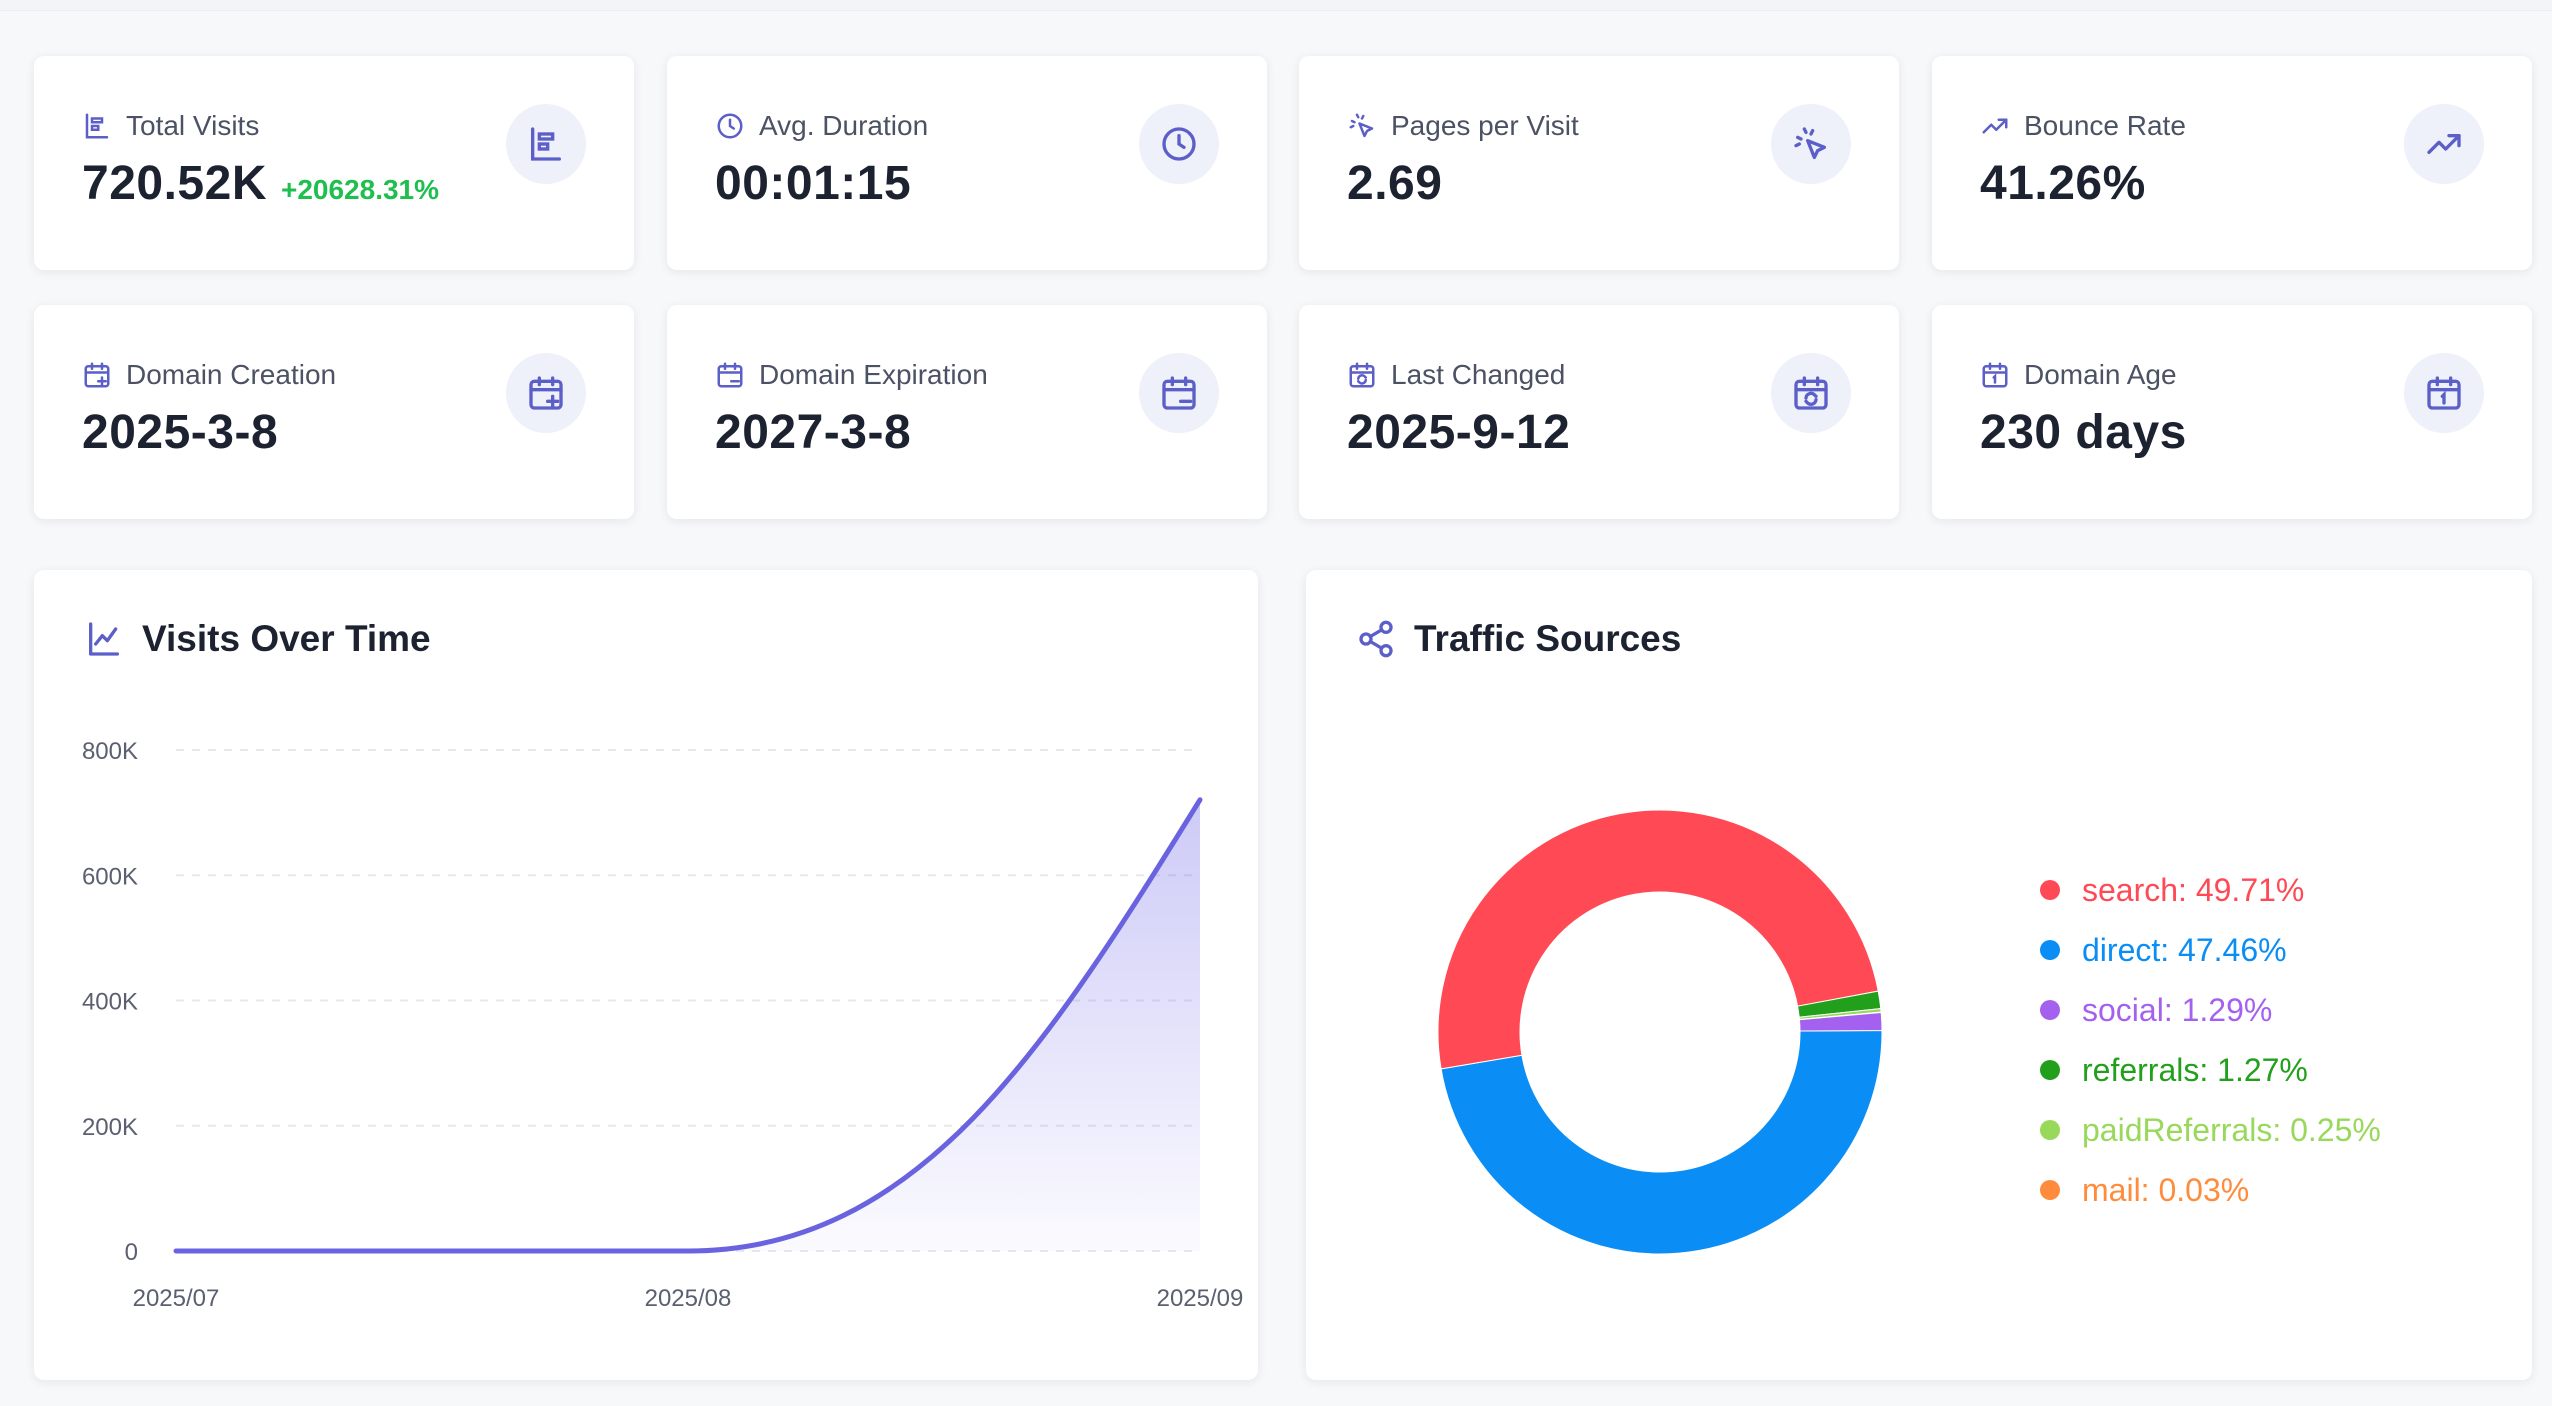 The image size is (2552, 1406). I want to click on x-axis-ticks: 2025/07 2025/08 2025/09, so click(688, 1298).